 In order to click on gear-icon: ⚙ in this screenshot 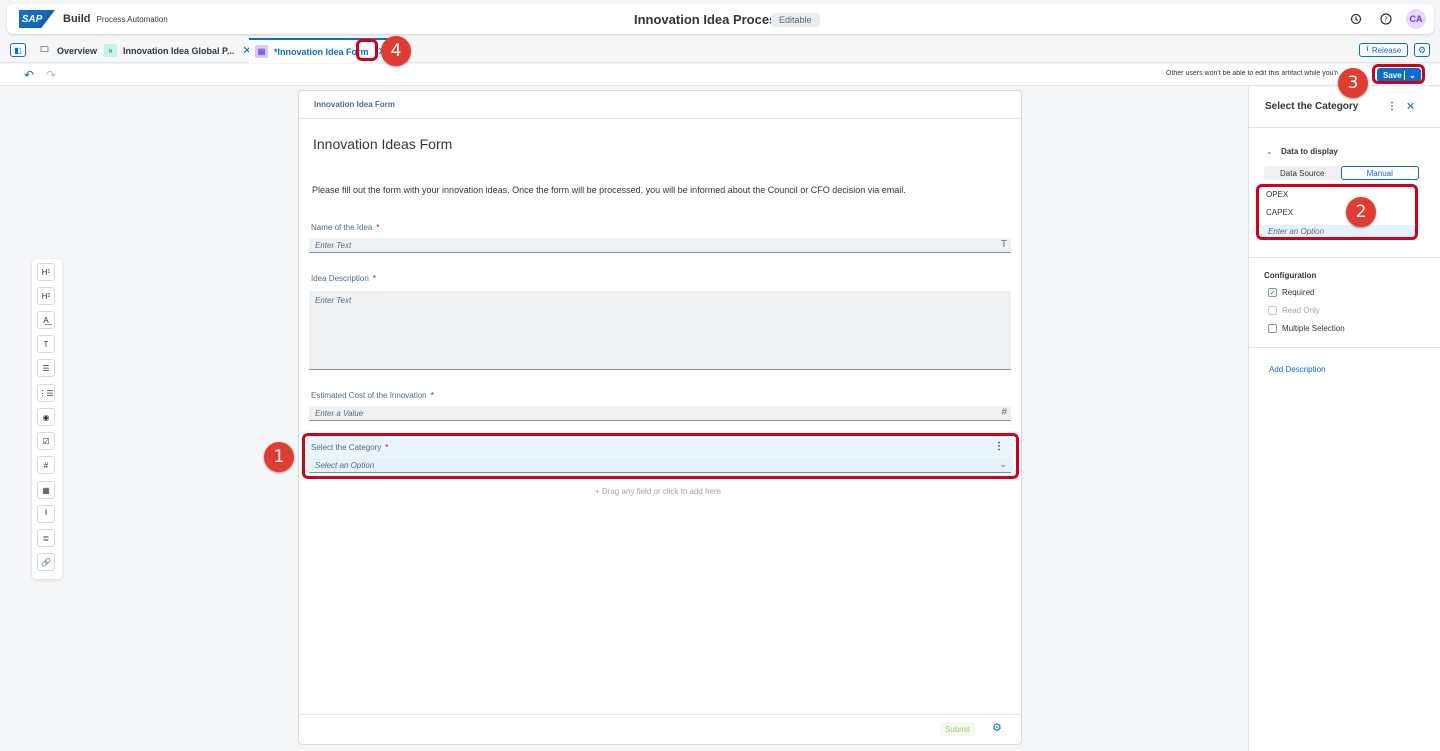, I will do `click(997, 727)`.